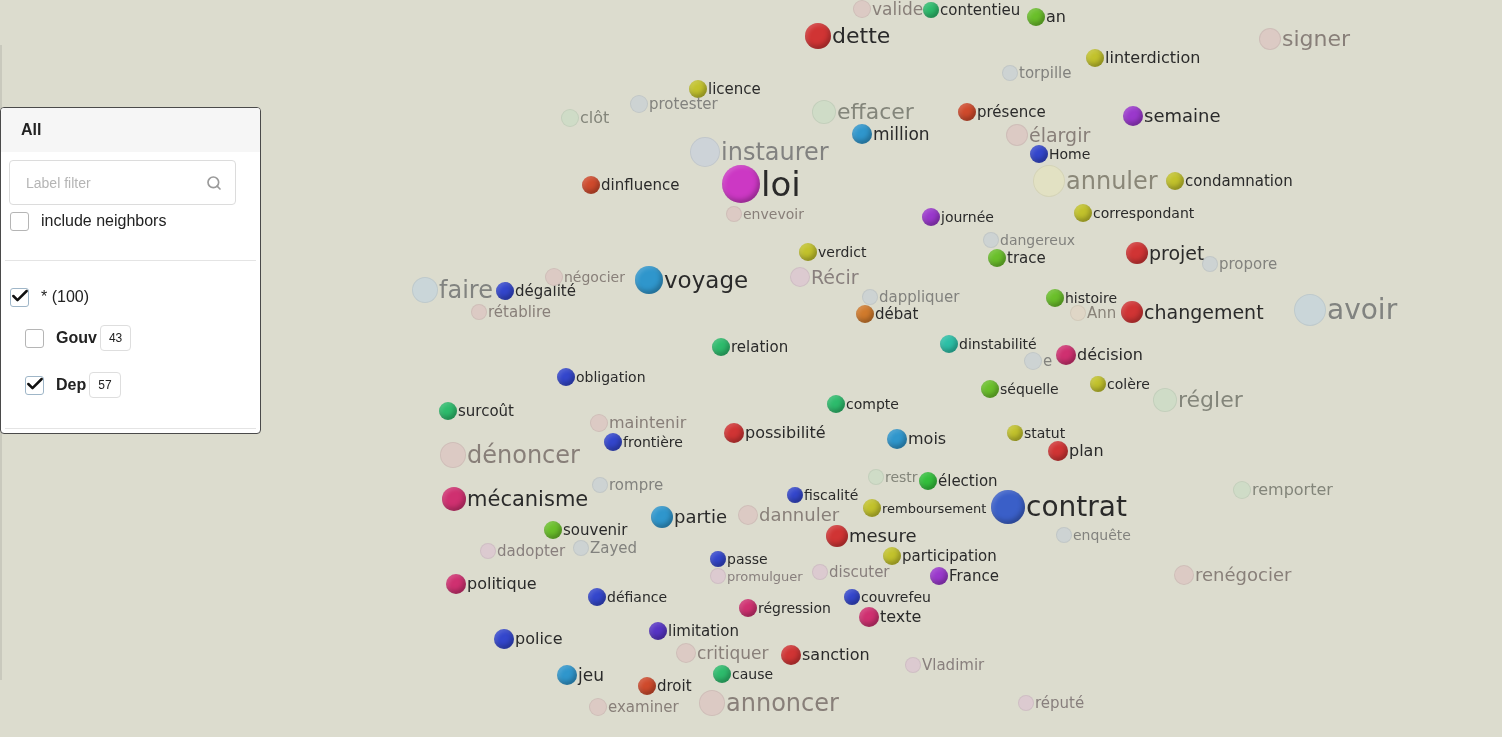 This screenshot has height=737, width=1502. I want to click on node-label: million, so click(901, 134).